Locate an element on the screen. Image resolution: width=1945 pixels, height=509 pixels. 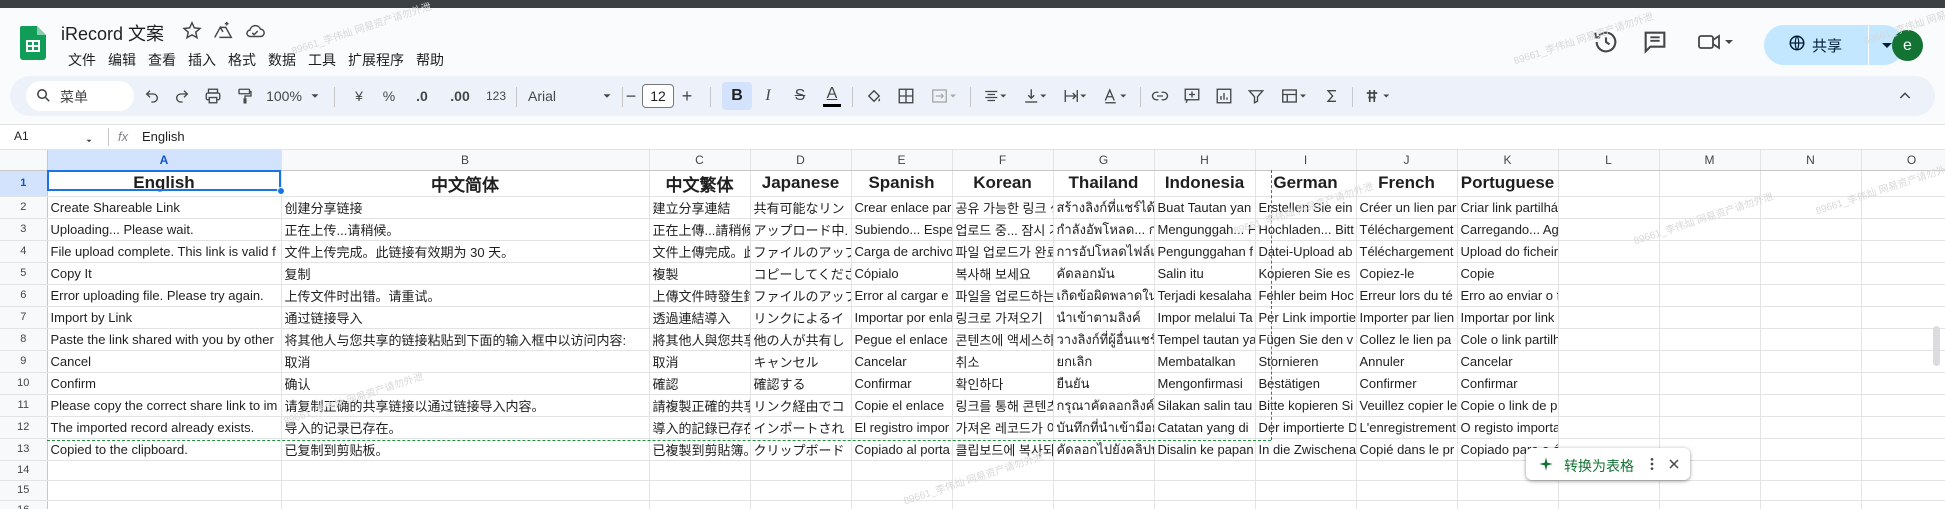
cell-b2: 创建分享链接 is located at coordinates (465, 207).